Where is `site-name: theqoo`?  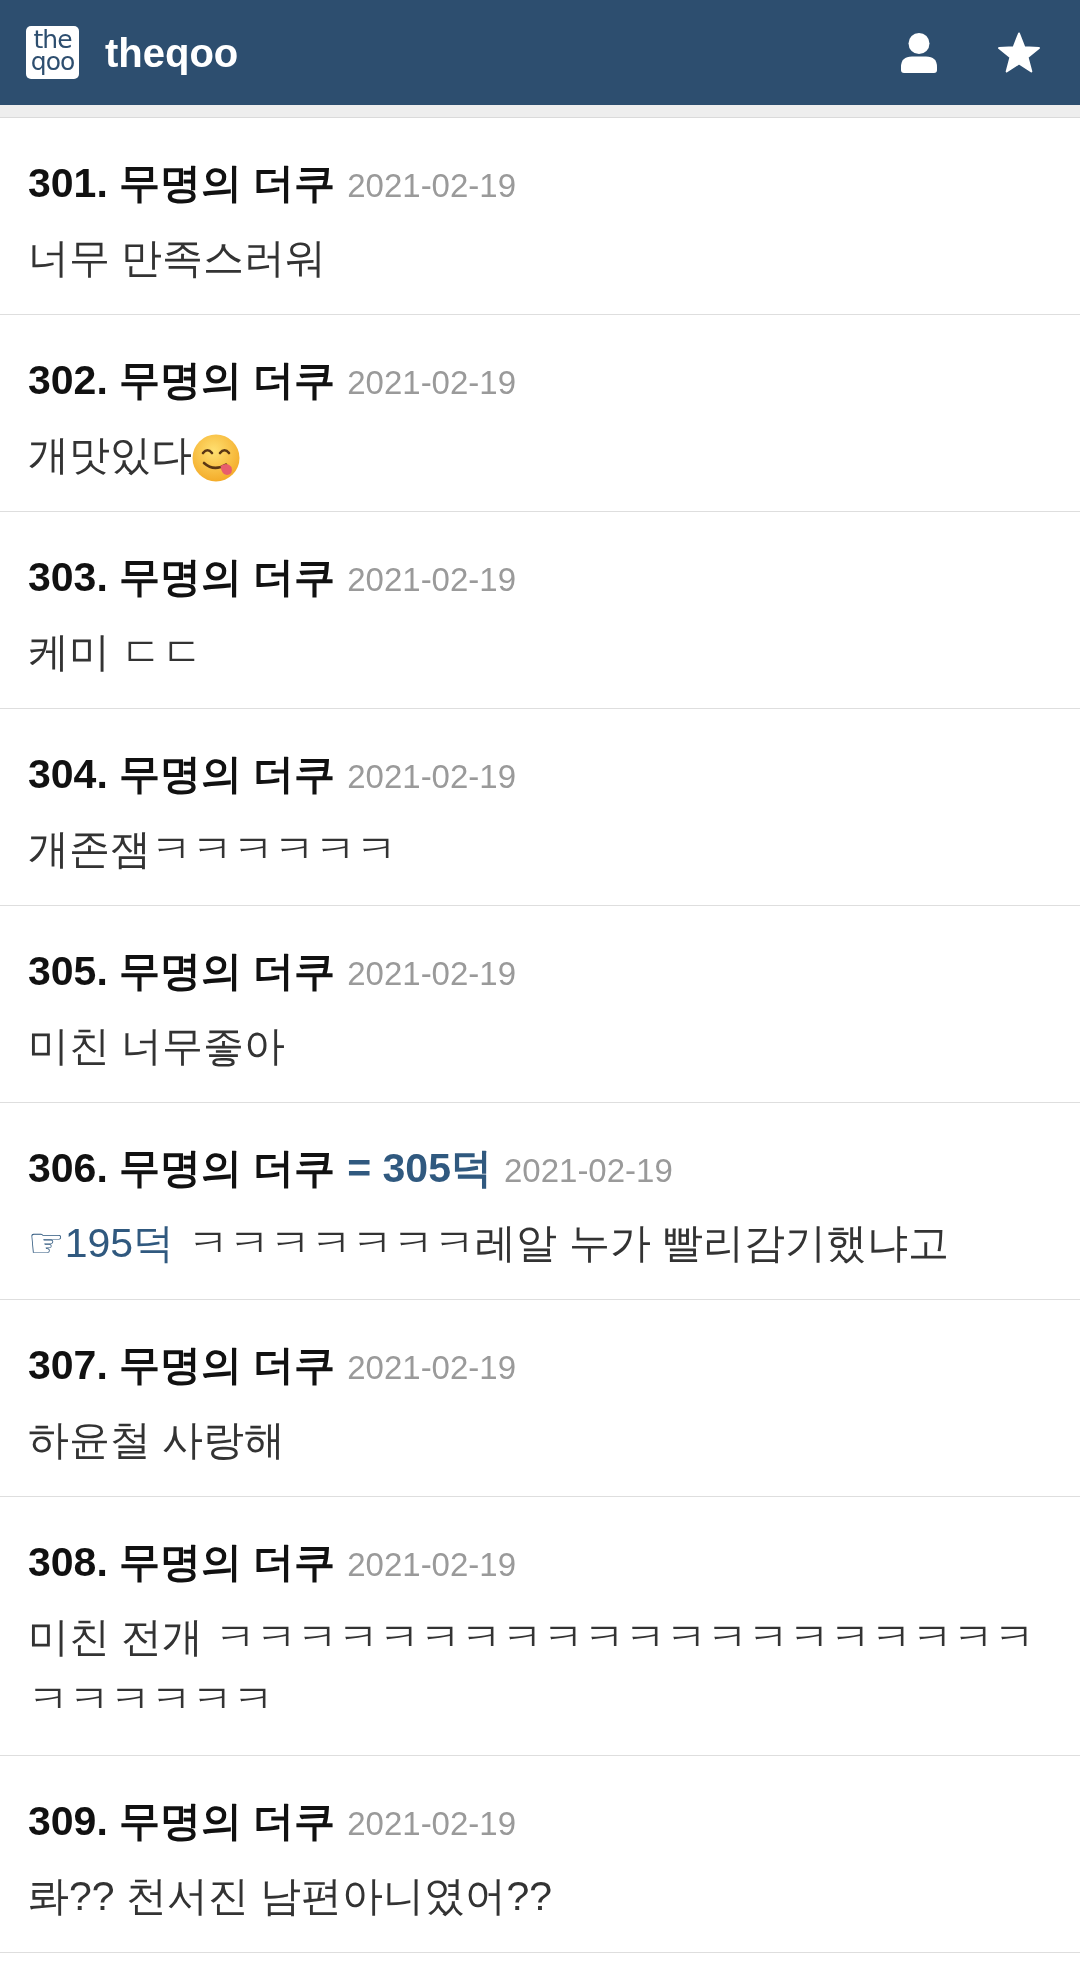 site-name: theqoo is located at coordinates (172, 52).